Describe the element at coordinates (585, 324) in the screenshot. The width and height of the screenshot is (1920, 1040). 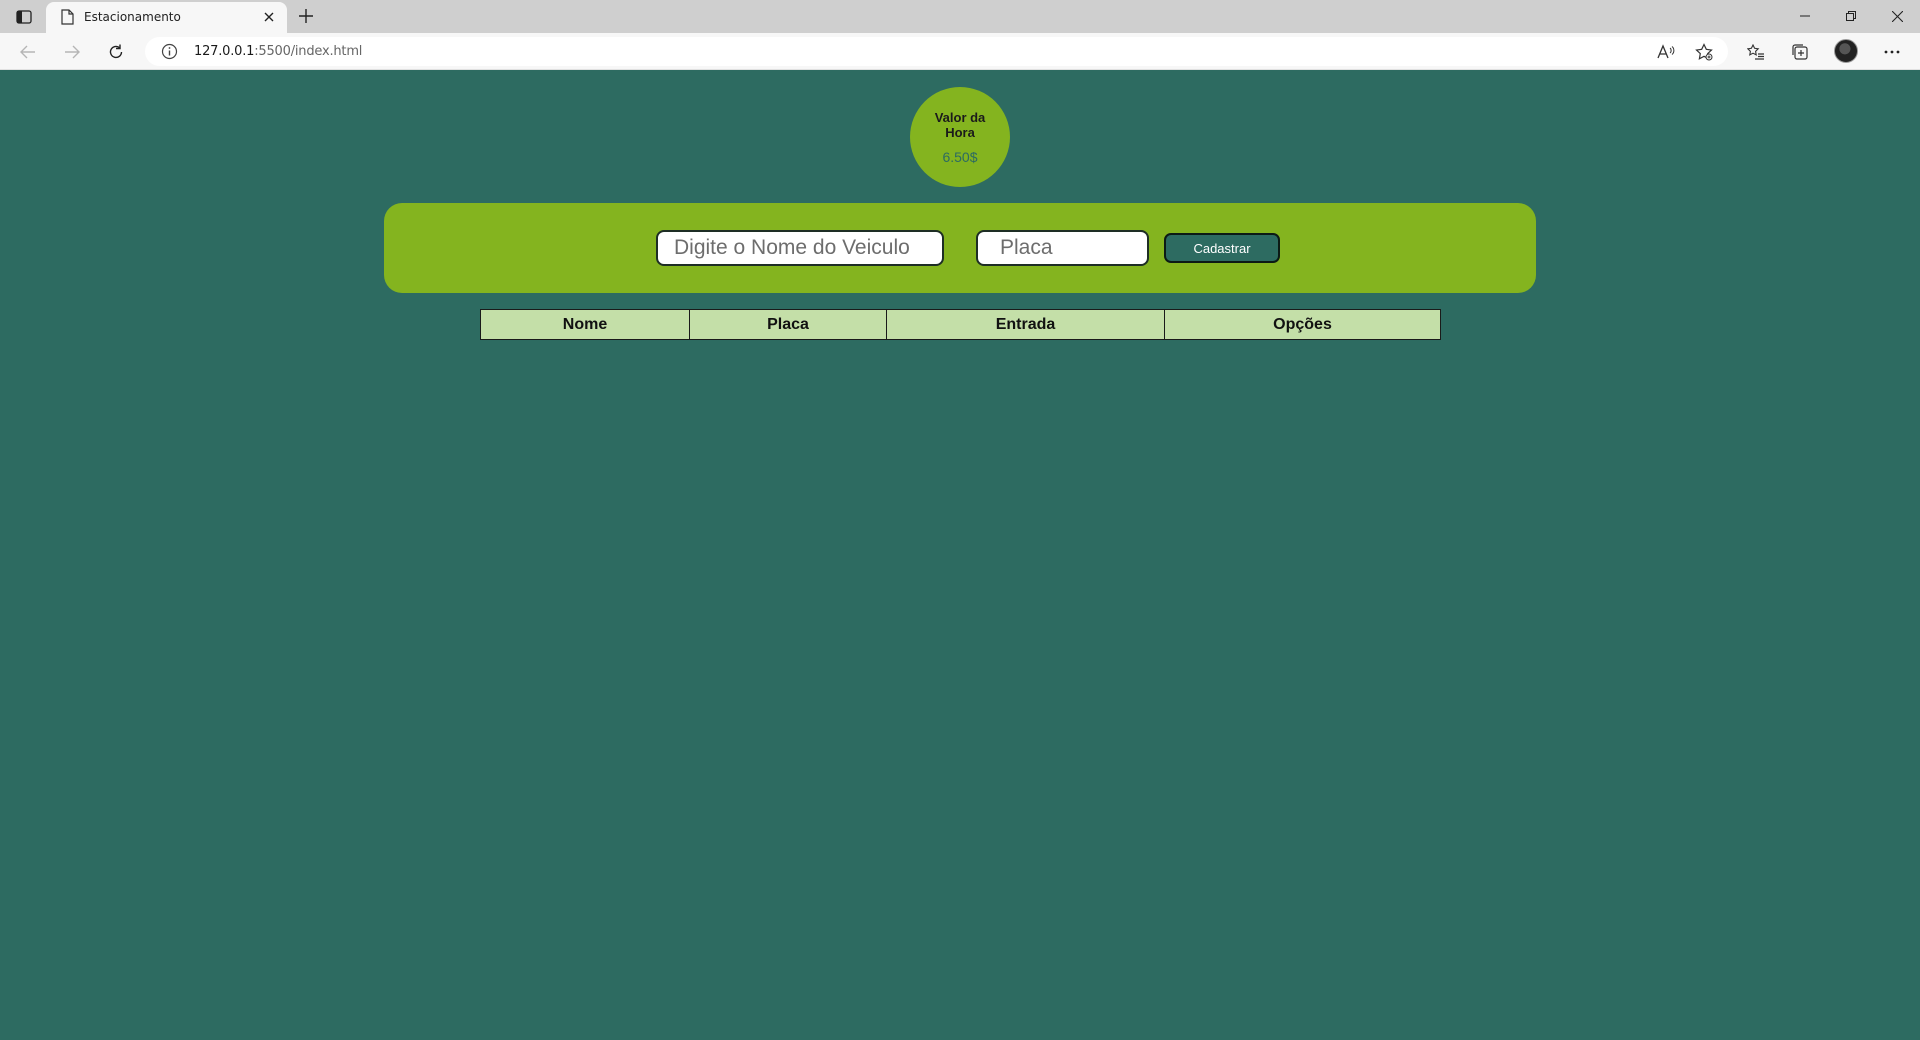
I see `column-header-nome: Nome` at that location.